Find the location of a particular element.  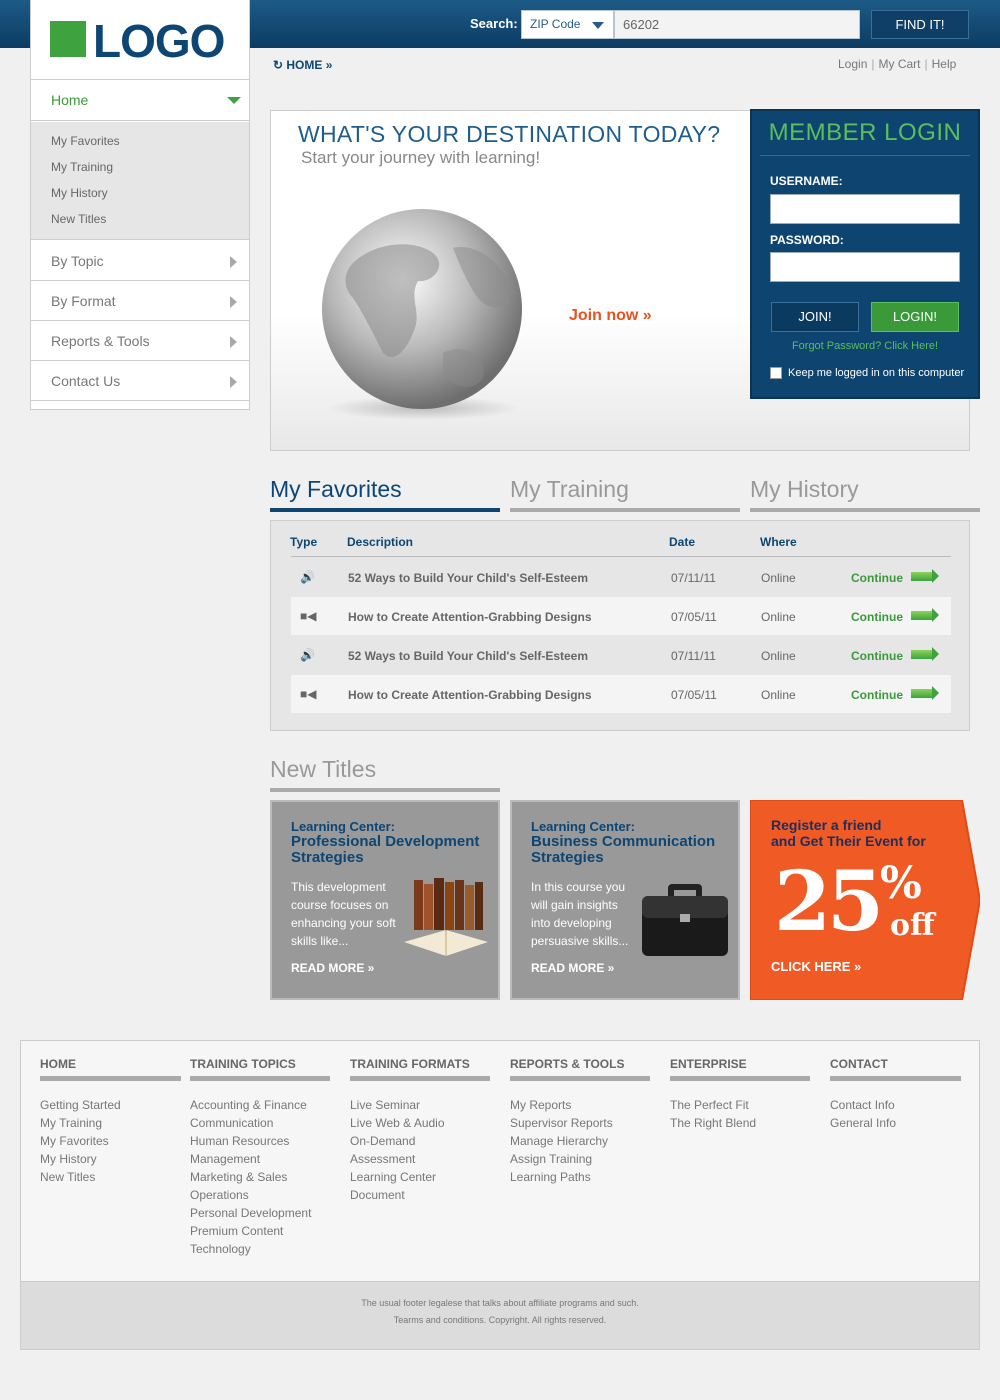

sidebar-item-by-format: By Format is located at coordinates (140, 301).